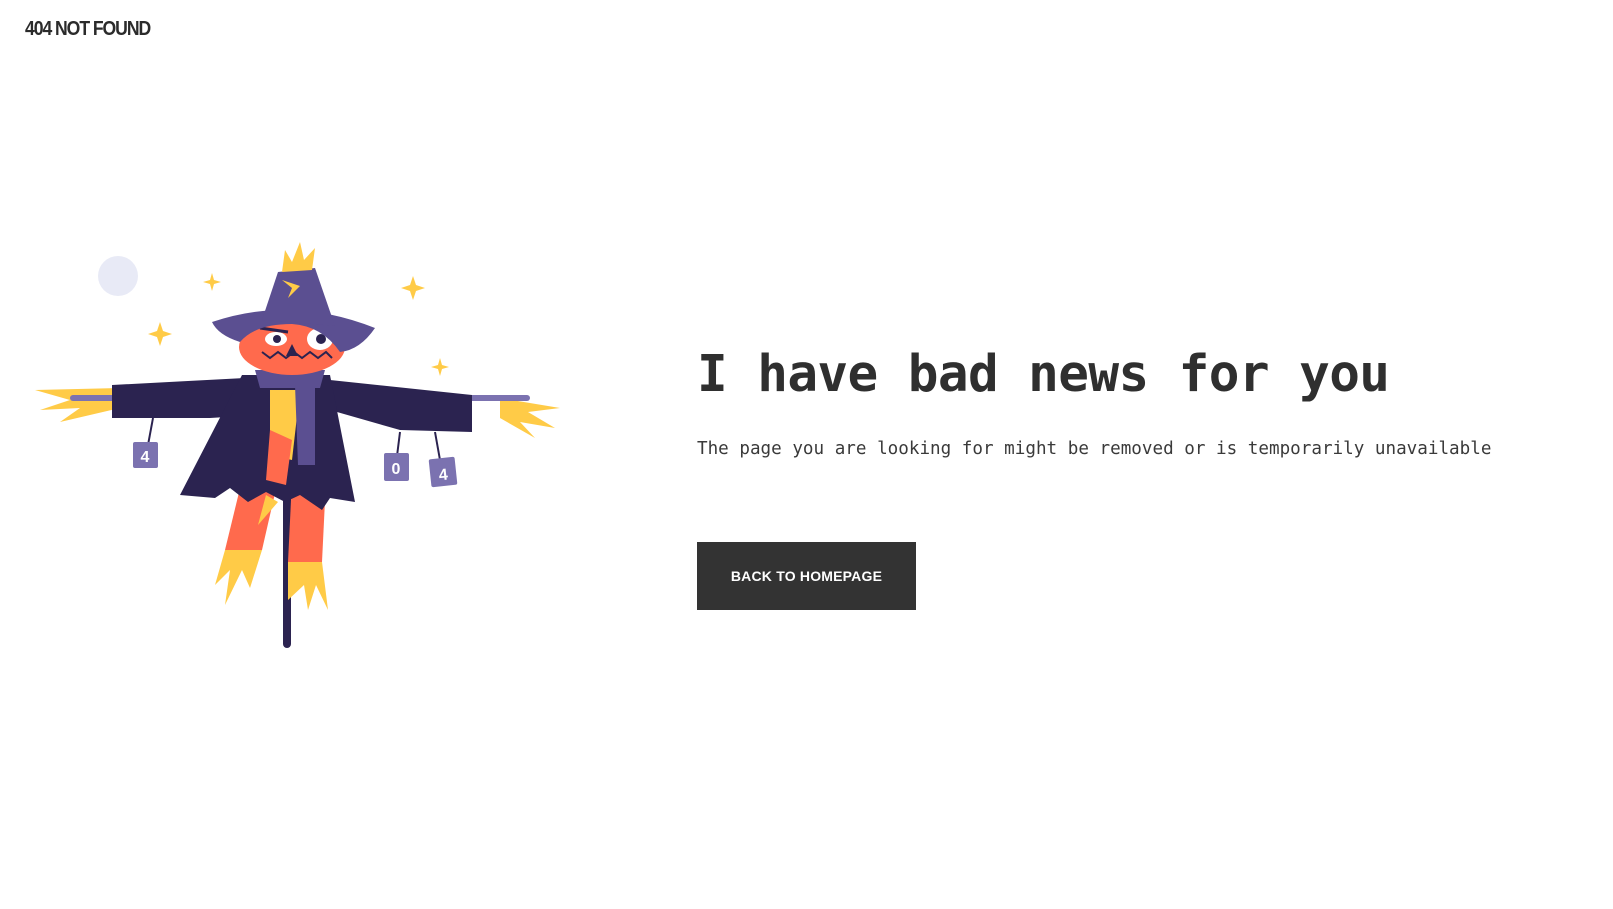  Describe the element at coordinates (806, 576) in the screenshot. I see `back-to-homepage-button: BACK TO HOMEPAGE` at that location.